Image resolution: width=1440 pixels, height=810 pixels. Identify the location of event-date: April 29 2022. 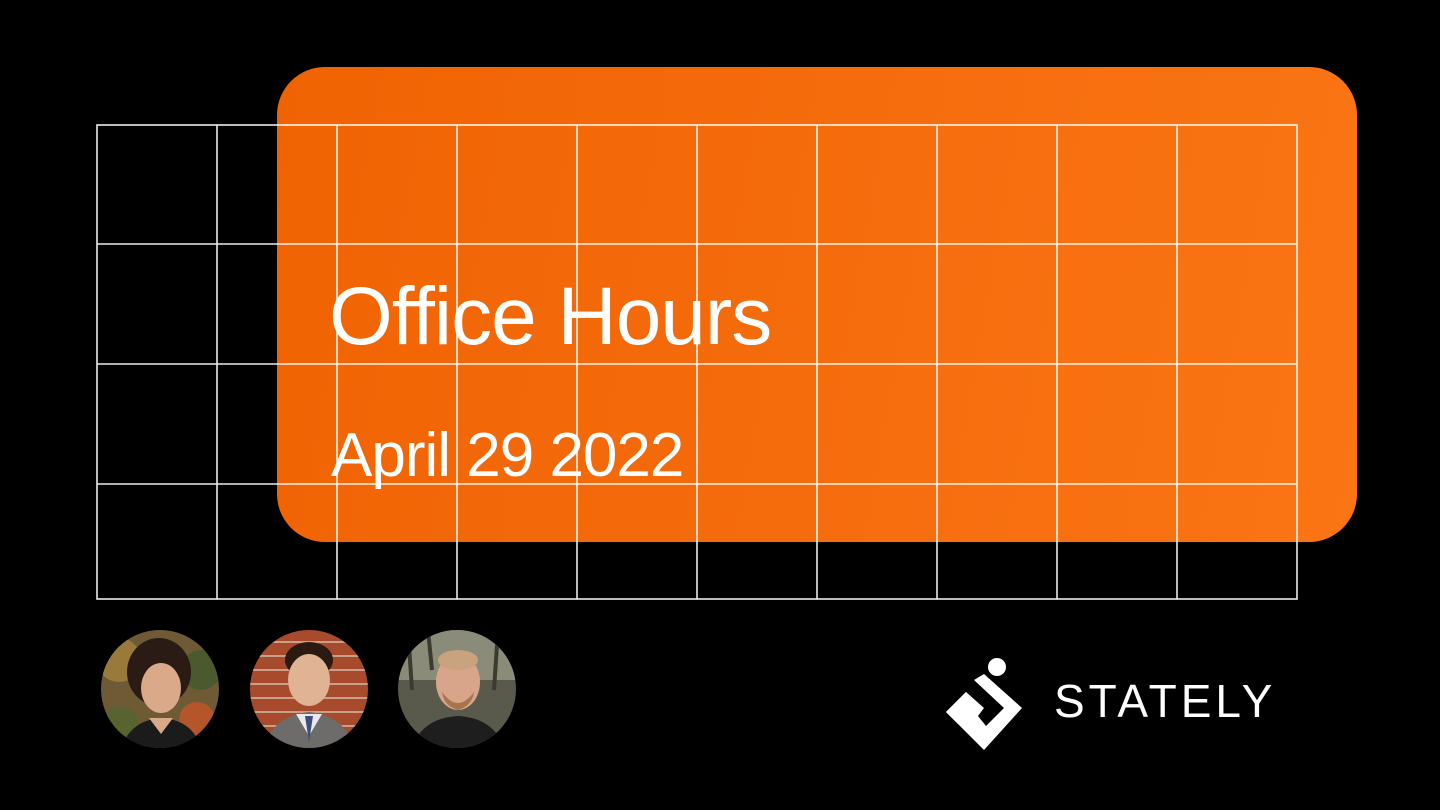
(507, 455).